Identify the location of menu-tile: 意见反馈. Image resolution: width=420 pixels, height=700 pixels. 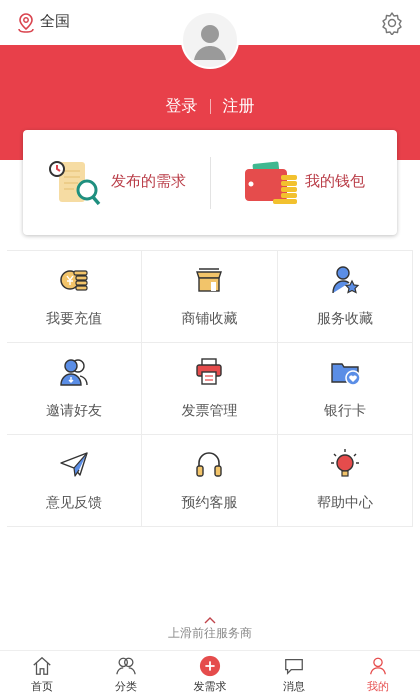
(74, 481).